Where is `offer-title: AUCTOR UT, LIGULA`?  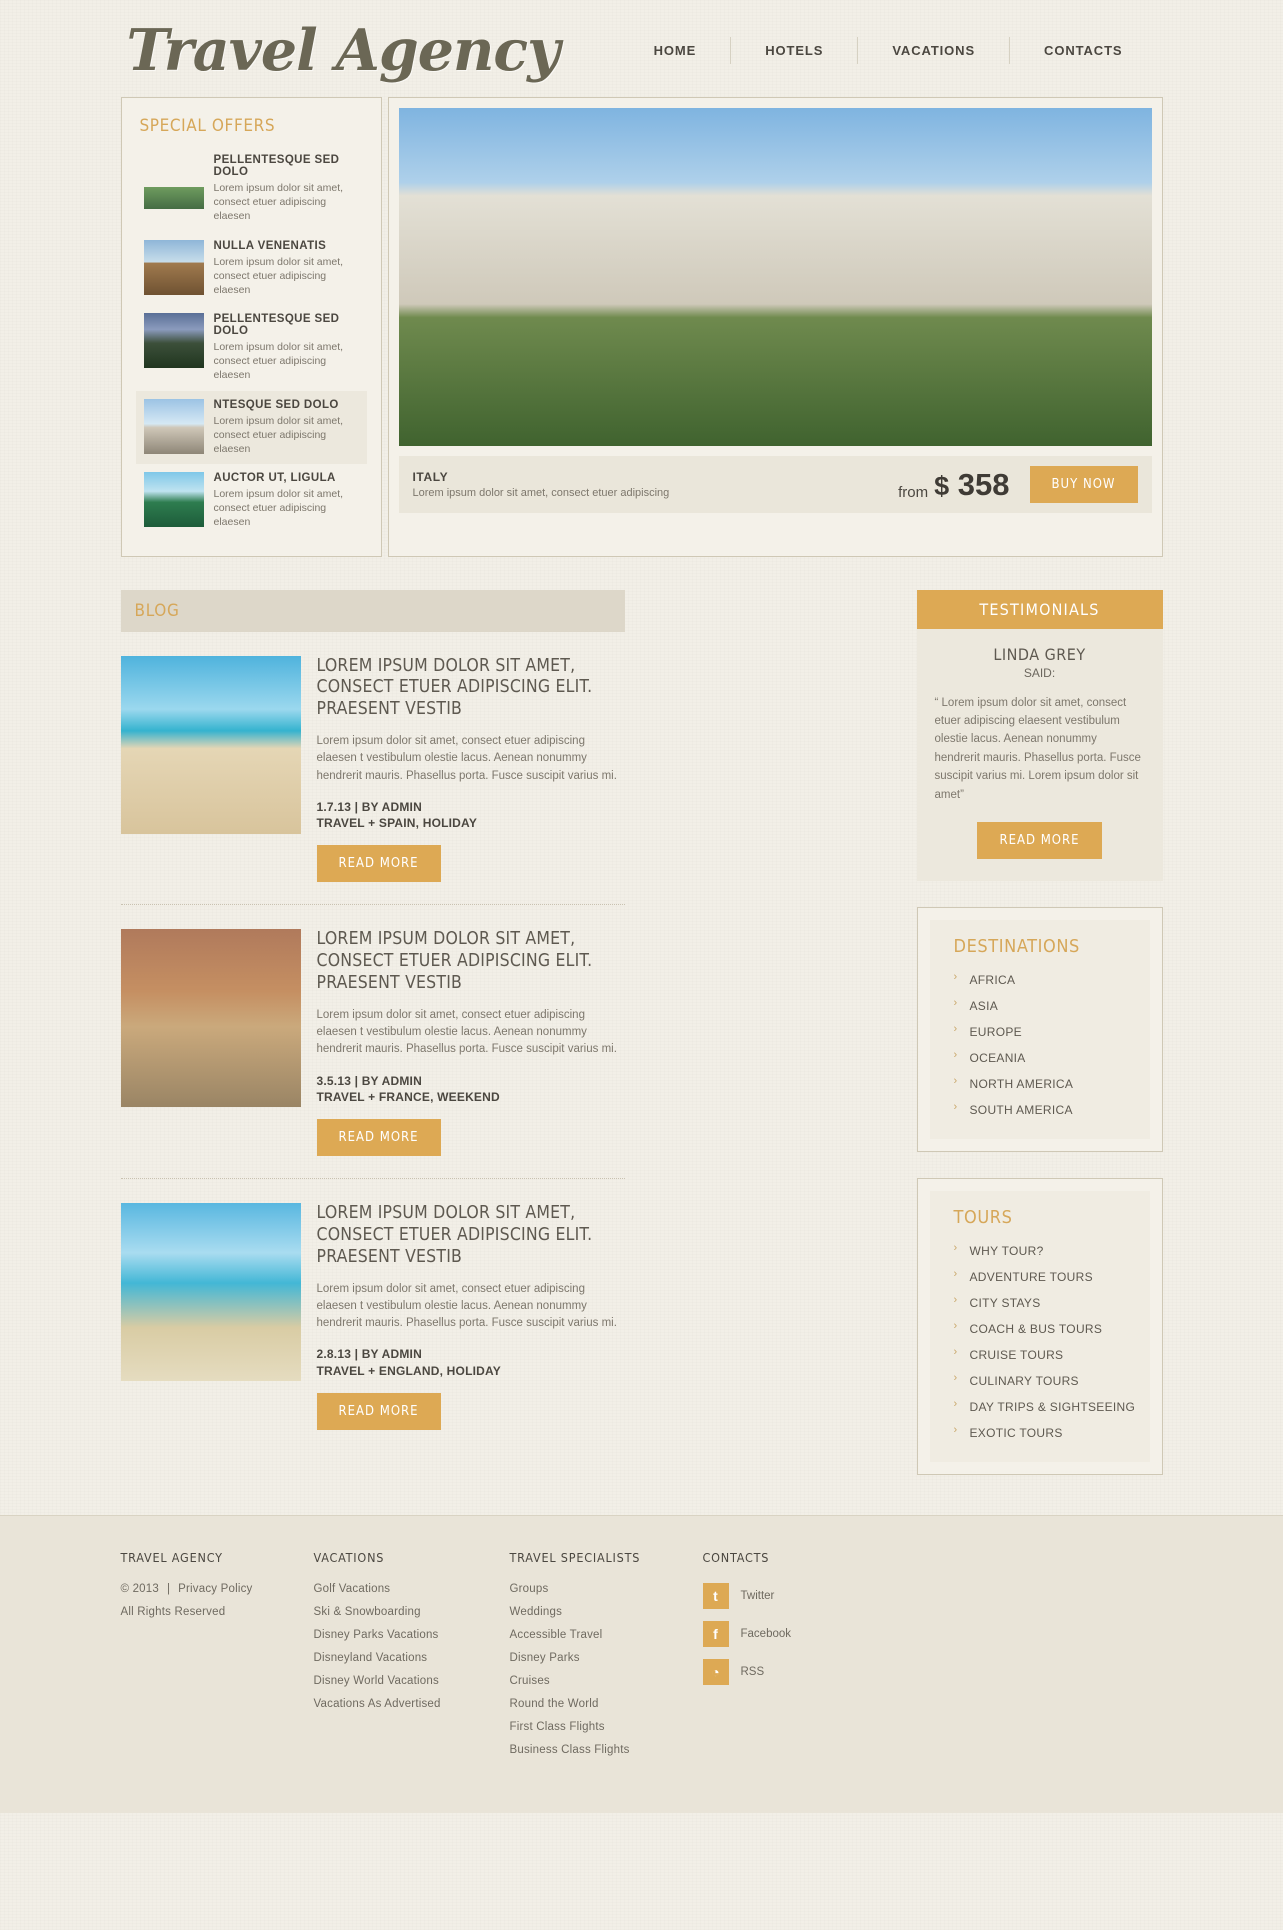 offer-title: AUCTOR UT, LIGULA is located at coordinates (274, 478).